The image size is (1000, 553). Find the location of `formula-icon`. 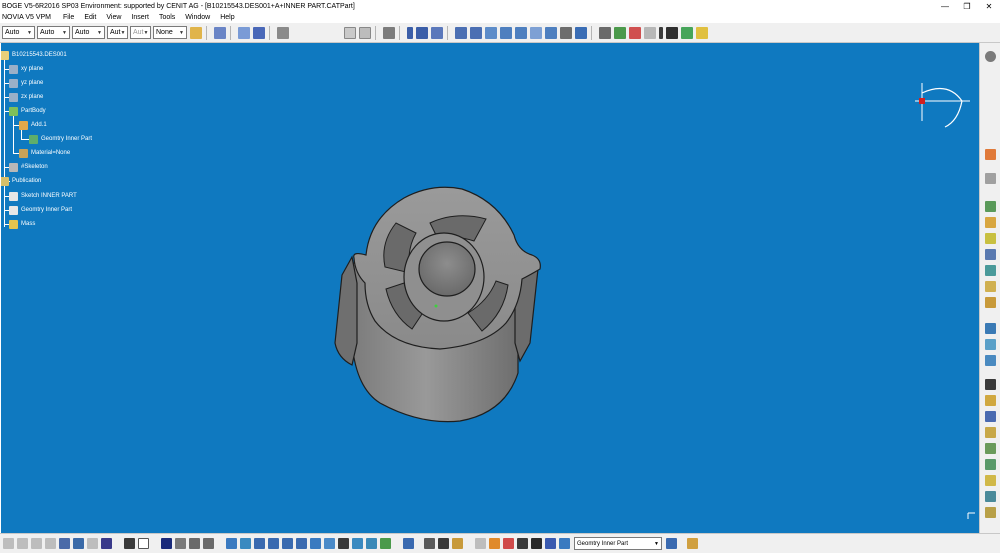

formula-icon is located at coordinates (129, 543).